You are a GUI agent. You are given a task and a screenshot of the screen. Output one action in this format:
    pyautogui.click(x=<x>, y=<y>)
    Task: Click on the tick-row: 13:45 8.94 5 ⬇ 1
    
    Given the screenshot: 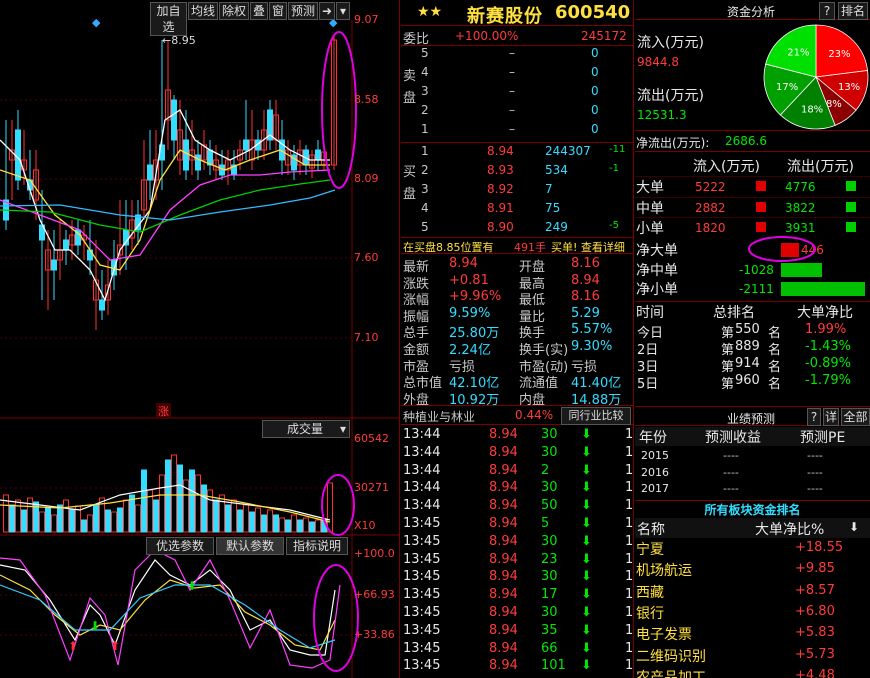 What is the action you would take?
    pyautogui.click(x=518, y=523)
    